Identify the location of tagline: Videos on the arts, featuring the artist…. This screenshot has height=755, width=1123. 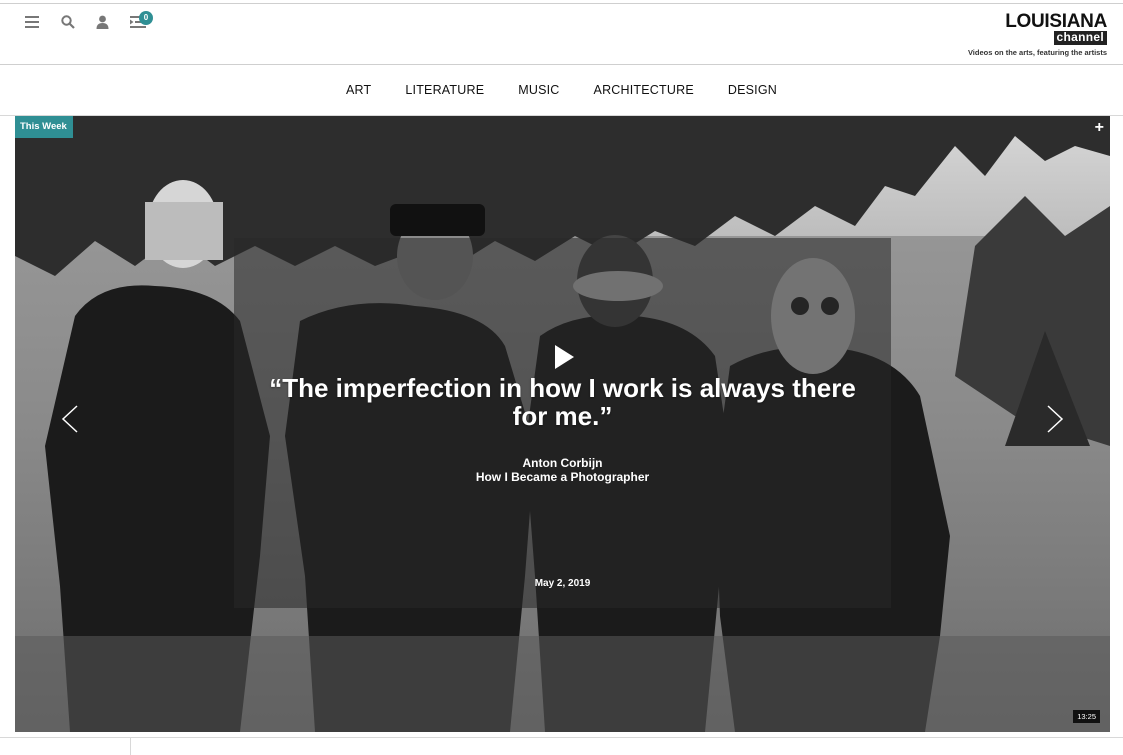
(1037, 52).